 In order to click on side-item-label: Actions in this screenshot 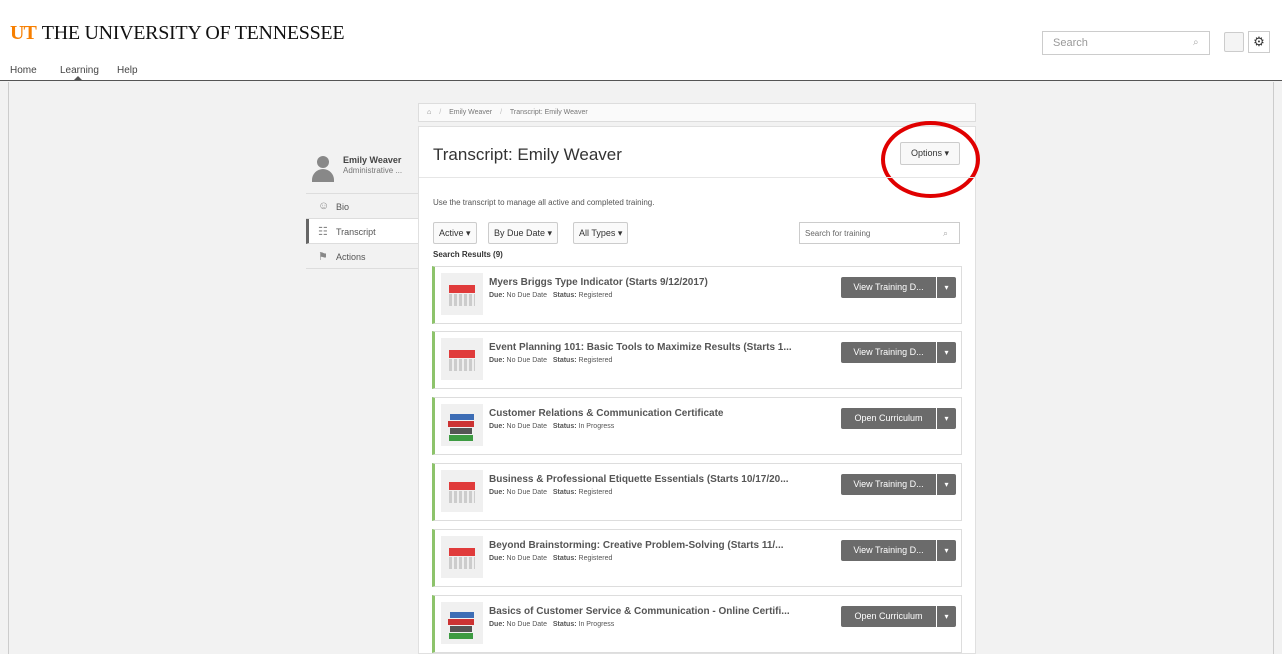, I will do `click(351, 257)`.